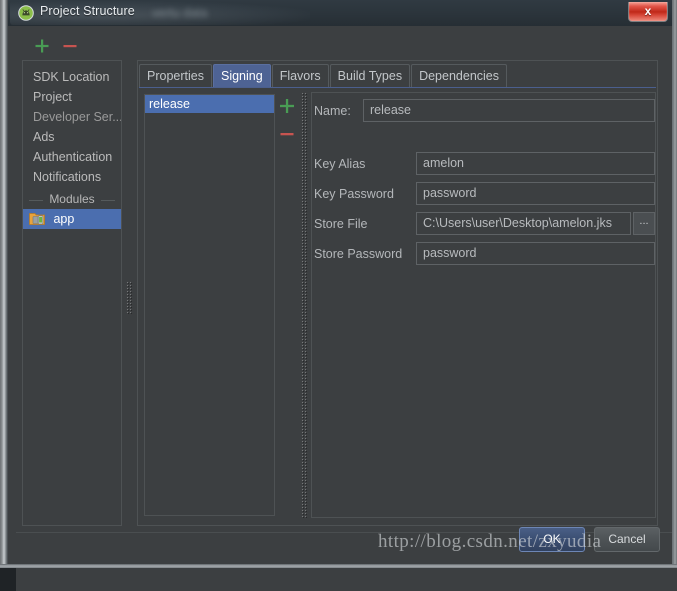  I want to click on window-border-bottom, so click(338, 566).